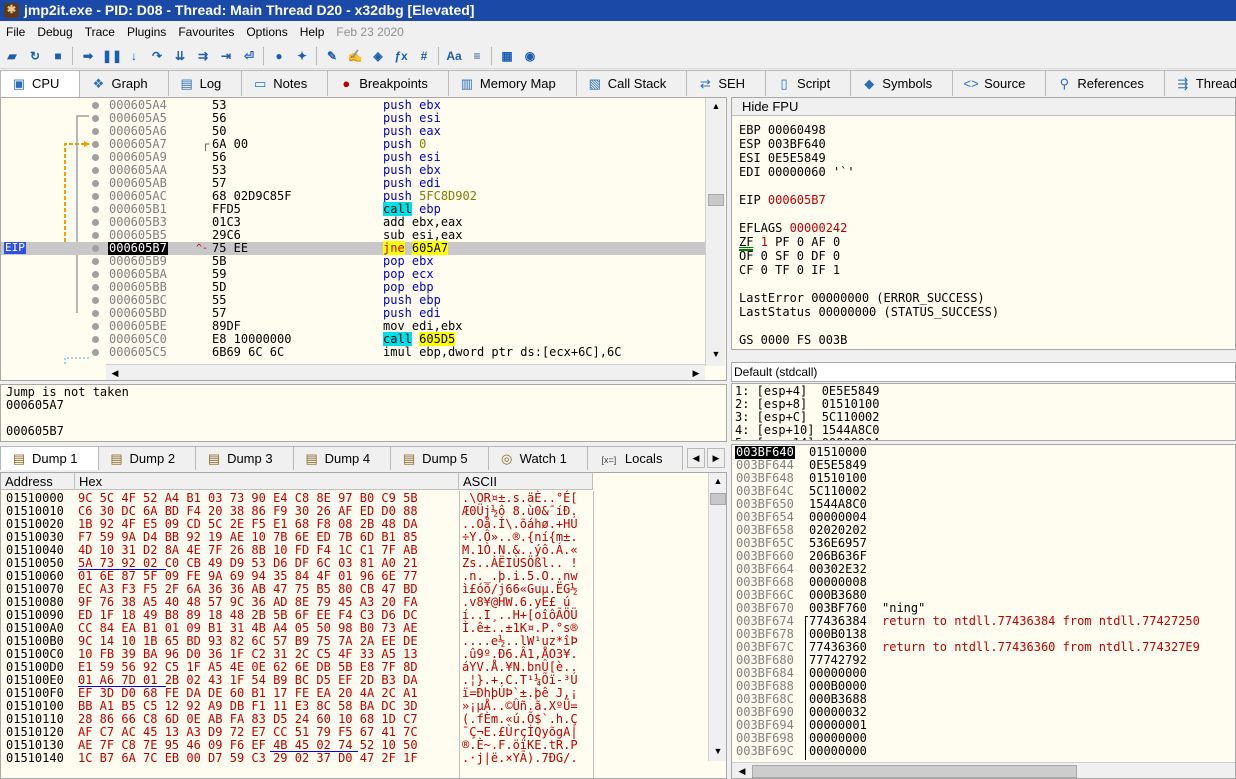 This screenshot has height=779, width=1236. I want to click on tab-symbols: ◆ Symbols, so click(902, 83).